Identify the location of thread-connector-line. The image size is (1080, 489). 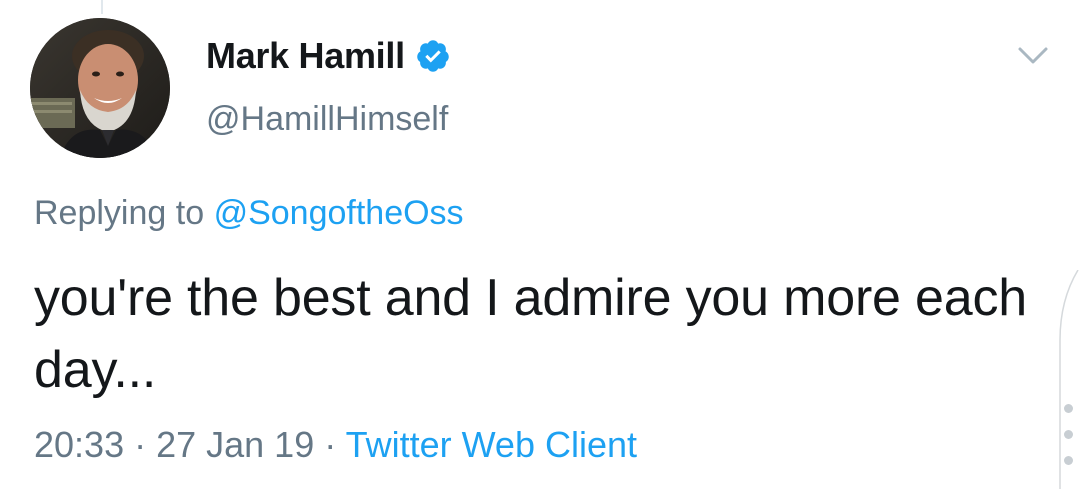
(102, 7).